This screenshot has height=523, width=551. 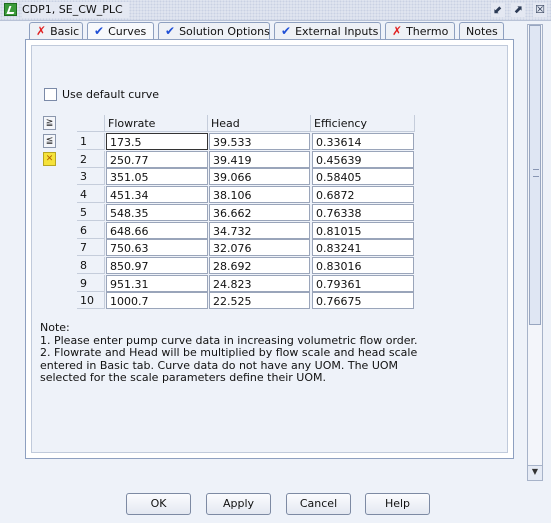 I want to click on cell-flowrate: 850.97, so click(x=157, y=265).